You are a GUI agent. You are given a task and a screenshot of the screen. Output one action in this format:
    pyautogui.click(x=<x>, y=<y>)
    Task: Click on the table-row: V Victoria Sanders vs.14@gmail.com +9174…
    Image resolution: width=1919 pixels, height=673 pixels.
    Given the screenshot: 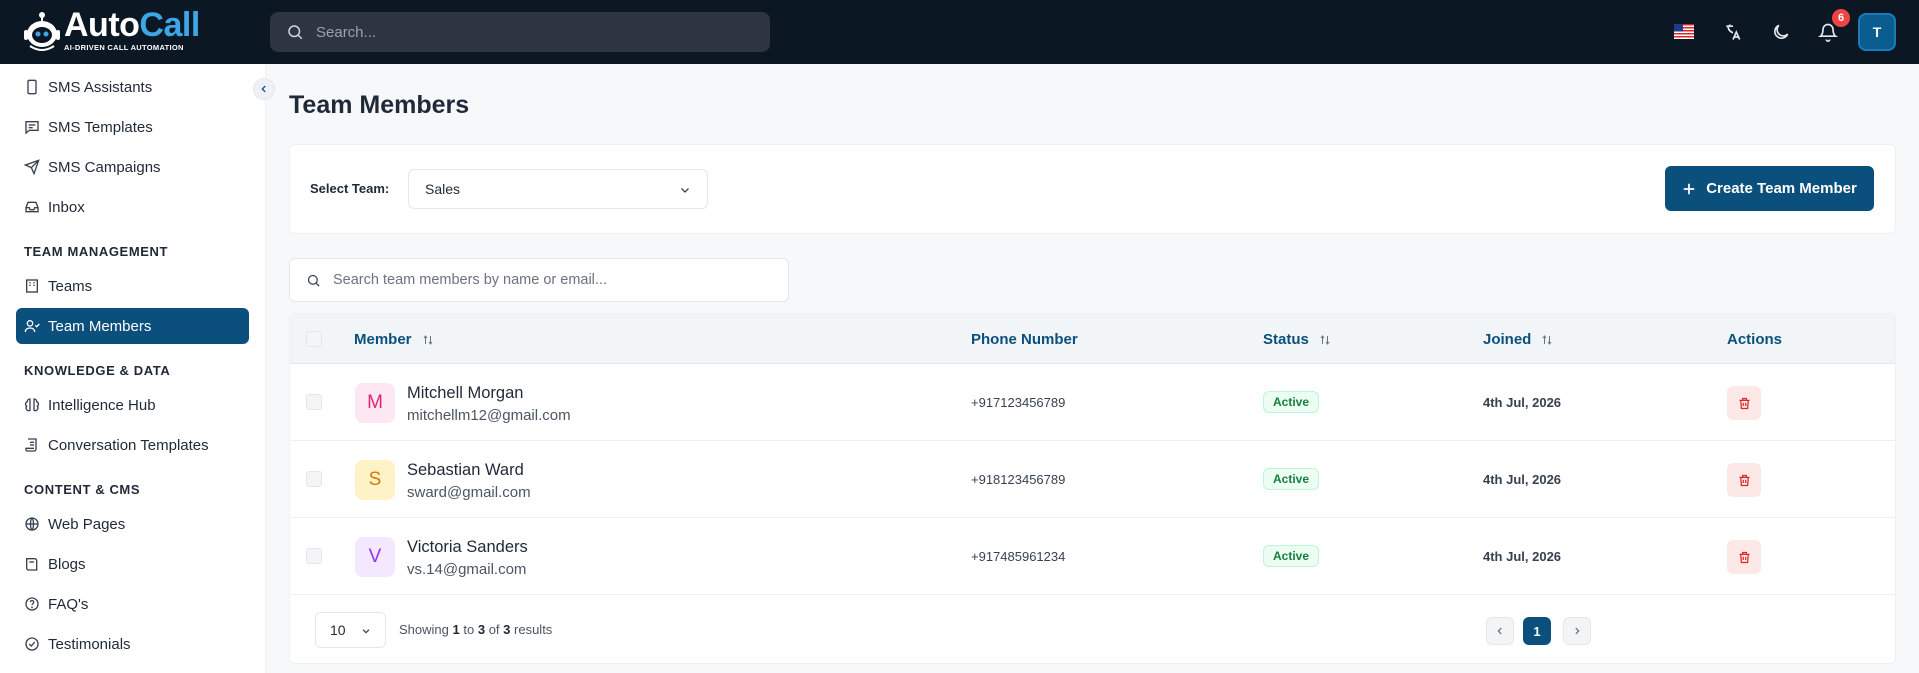 What is the action you would take?
    pyautogui.click(x=1092, y=556)
    